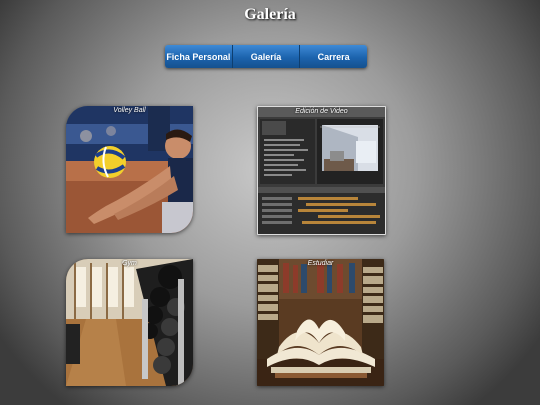 This screenshot has width=540, height=405. I want to click on nav-item-galeria: Galería, so click(266, 56).